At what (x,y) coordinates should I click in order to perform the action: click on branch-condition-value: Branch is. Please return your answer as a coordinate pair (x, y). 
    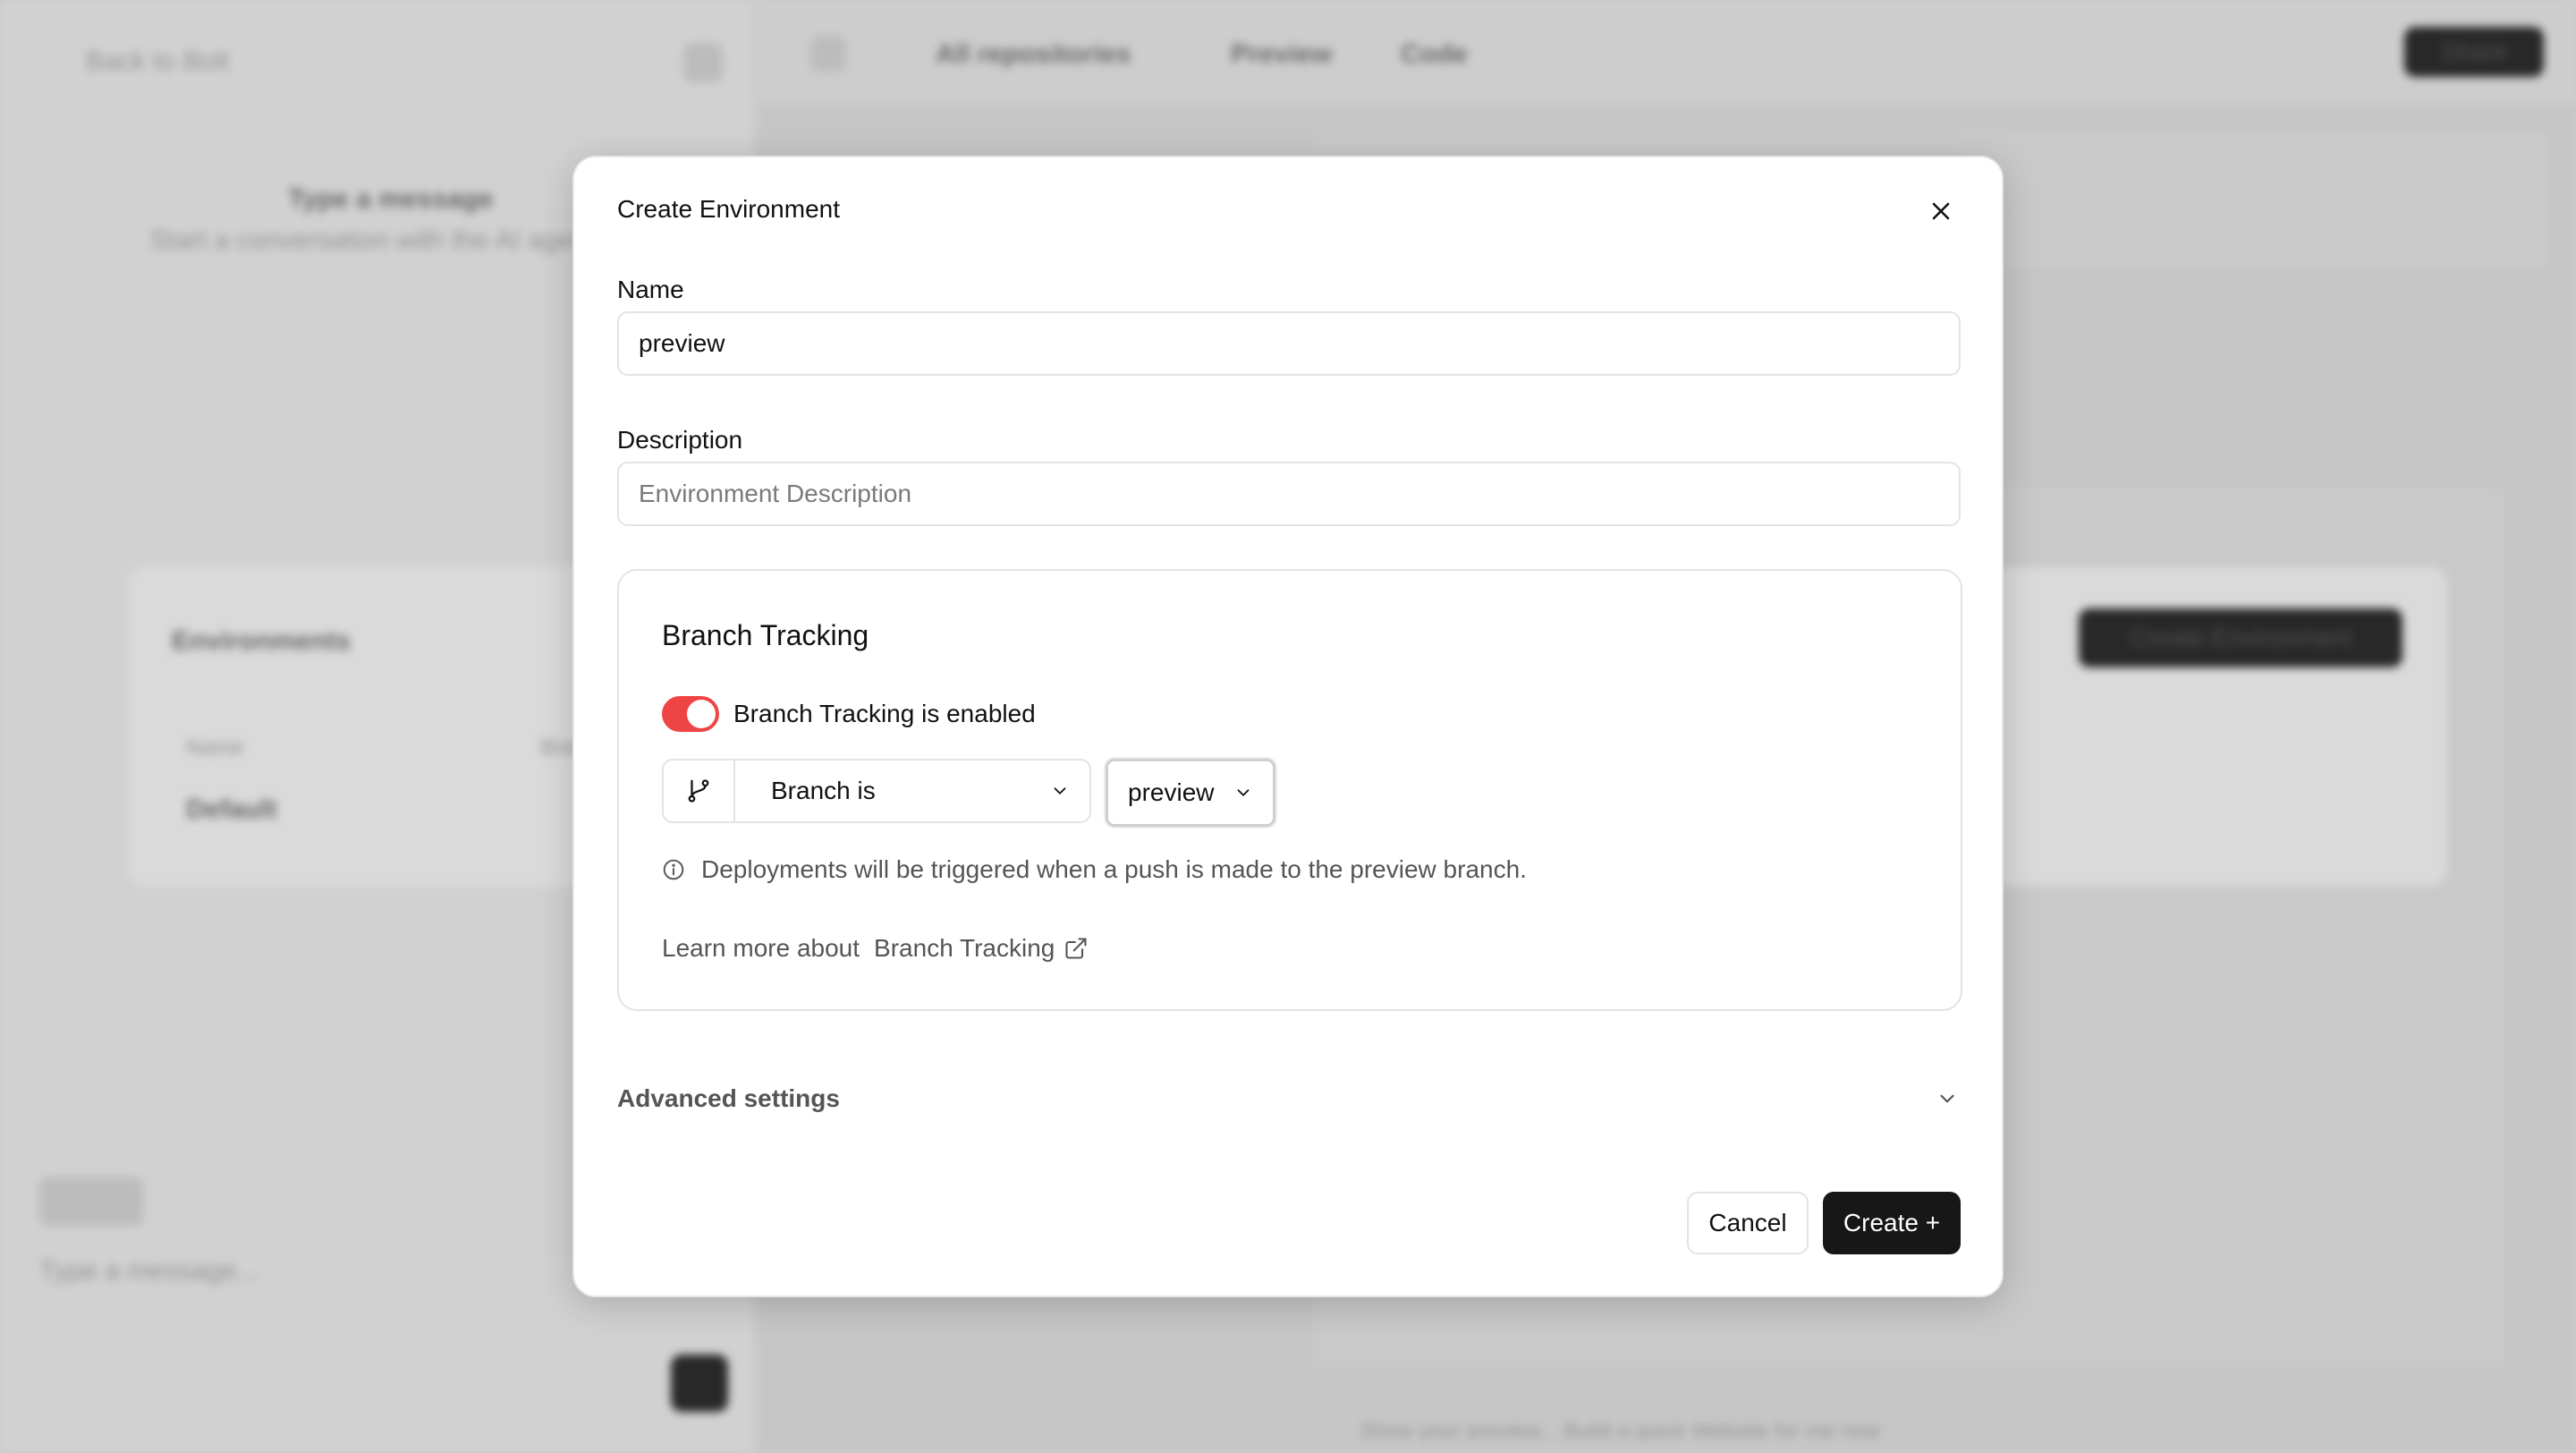
    Looking at the image, I should click on (823, 790).